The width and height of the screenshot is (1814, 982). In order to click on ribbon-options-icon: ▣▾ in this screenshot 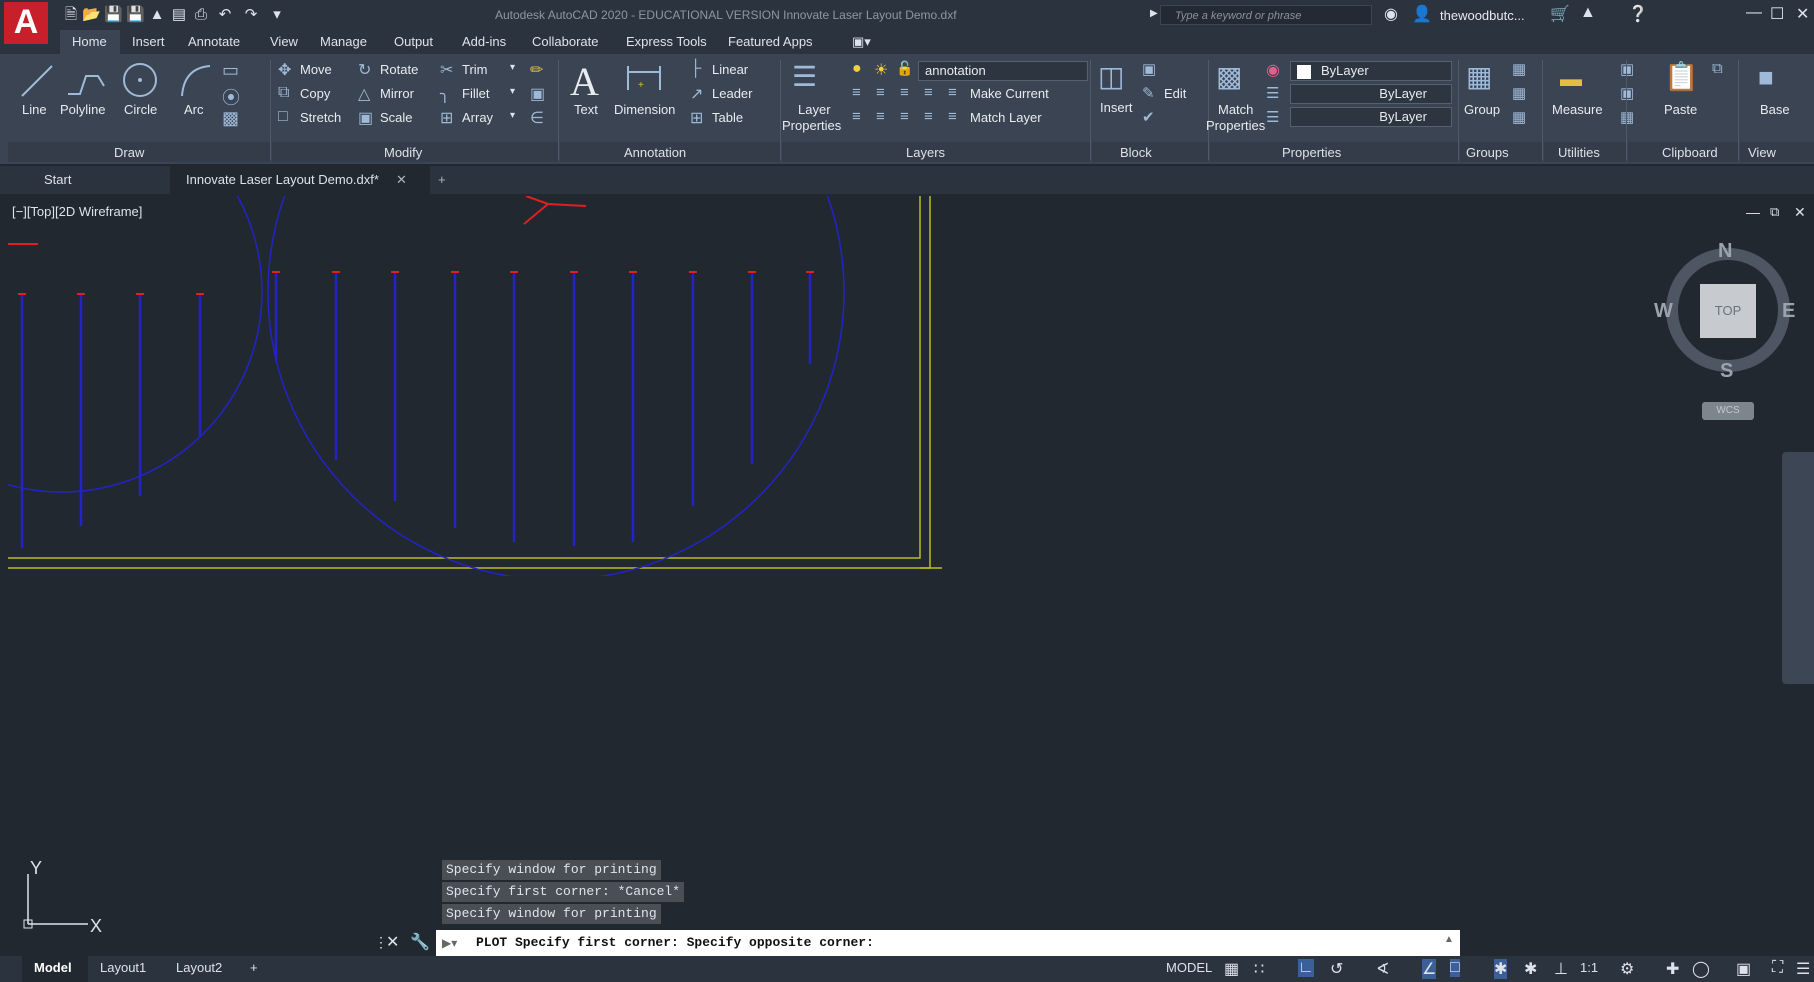, I will do `click(861, 42)`.